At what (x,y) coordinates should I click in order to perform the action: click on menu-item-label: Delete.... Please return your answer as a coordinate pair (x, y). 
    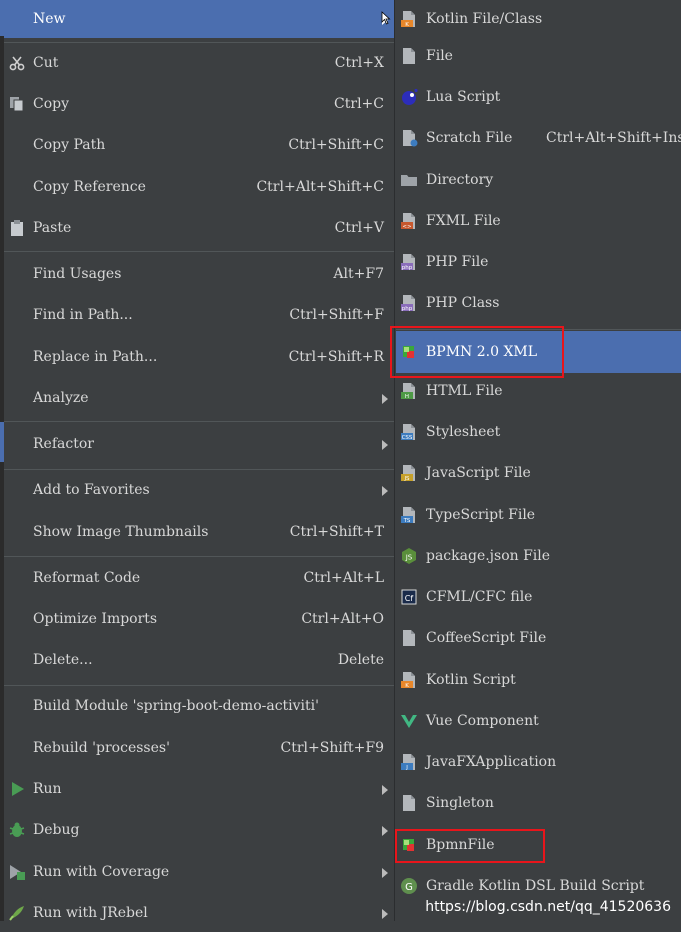
    Looking at the image, I should click on (63, 660).